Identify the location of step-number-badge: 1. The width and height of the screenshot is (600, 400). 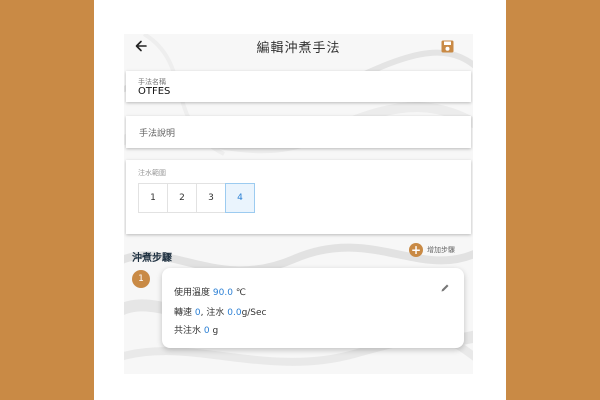
(141, 279).